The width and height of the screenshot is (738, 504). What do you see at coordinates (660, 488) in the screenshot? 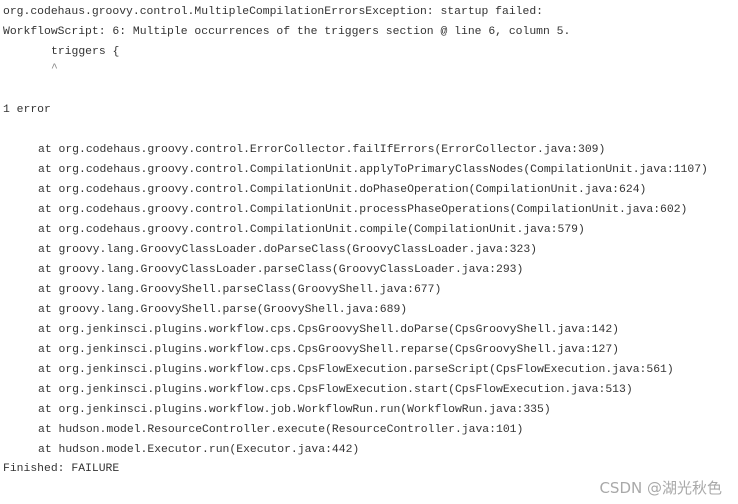
I see `watermark: CSDN @湖光秋色` at bounding box center [660, 488].